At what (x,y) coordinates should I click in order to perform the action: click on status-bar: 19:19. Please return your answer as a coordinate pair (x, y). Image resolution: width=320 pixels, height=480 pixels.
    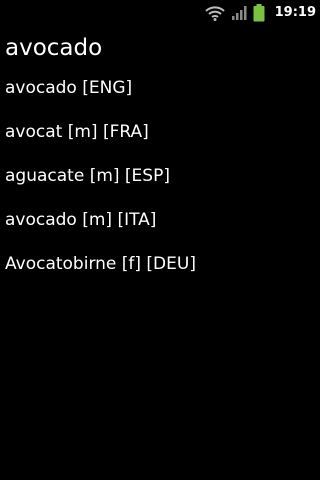
    Looking at the image, I should click on (160, 12).